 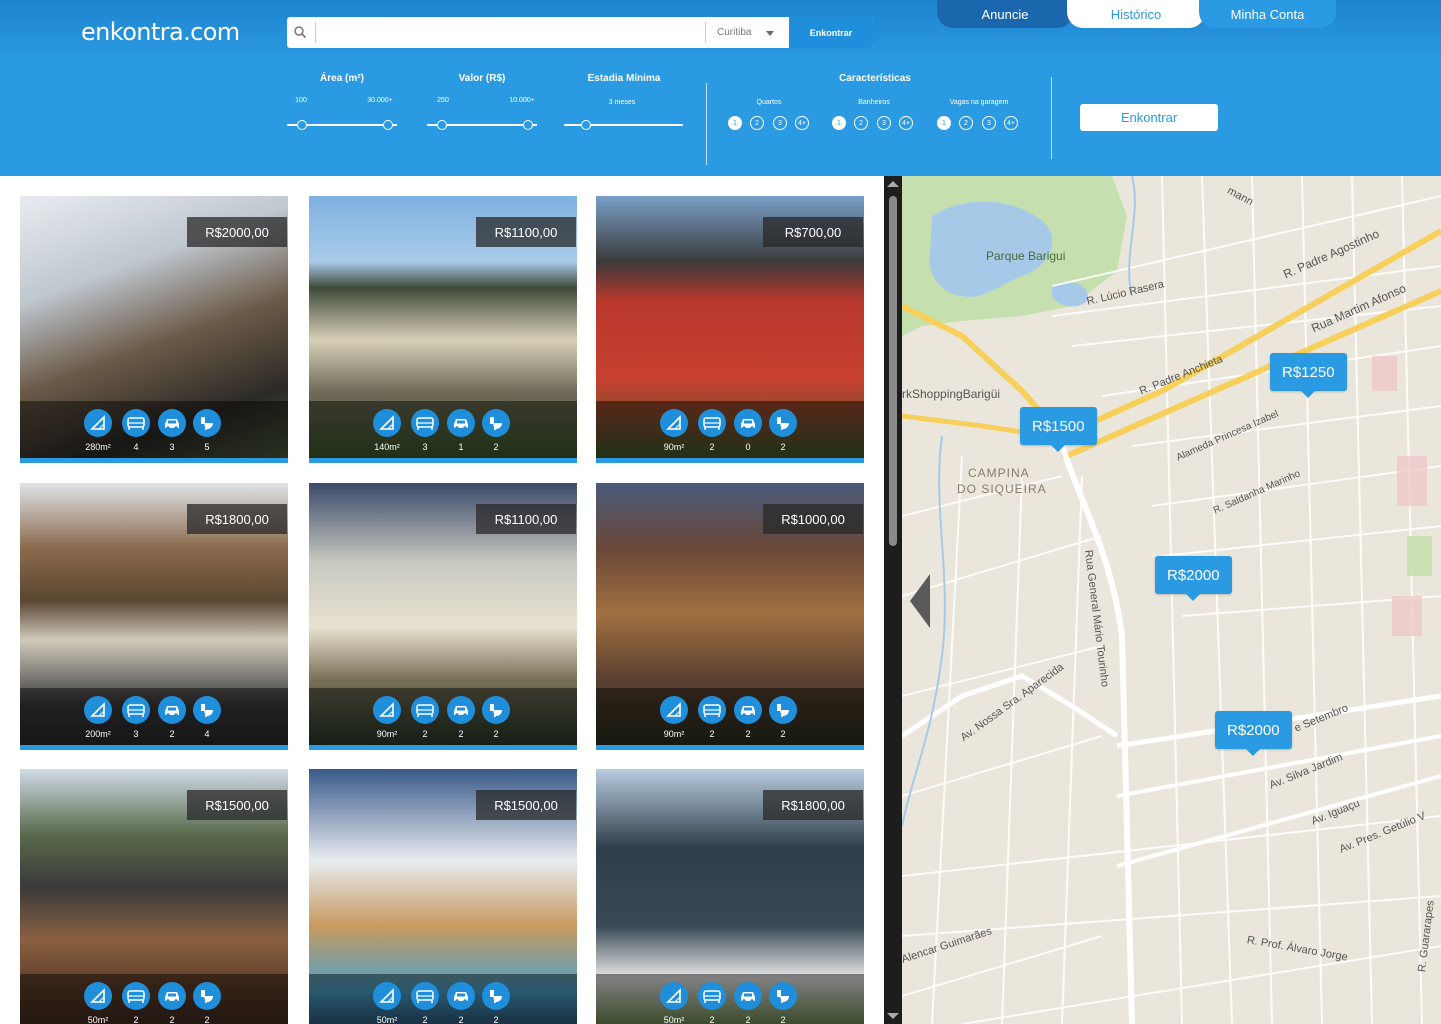 I want to click on listing-card: R$1800,00 50m² 2 2 2, so click(x=730, y=896).